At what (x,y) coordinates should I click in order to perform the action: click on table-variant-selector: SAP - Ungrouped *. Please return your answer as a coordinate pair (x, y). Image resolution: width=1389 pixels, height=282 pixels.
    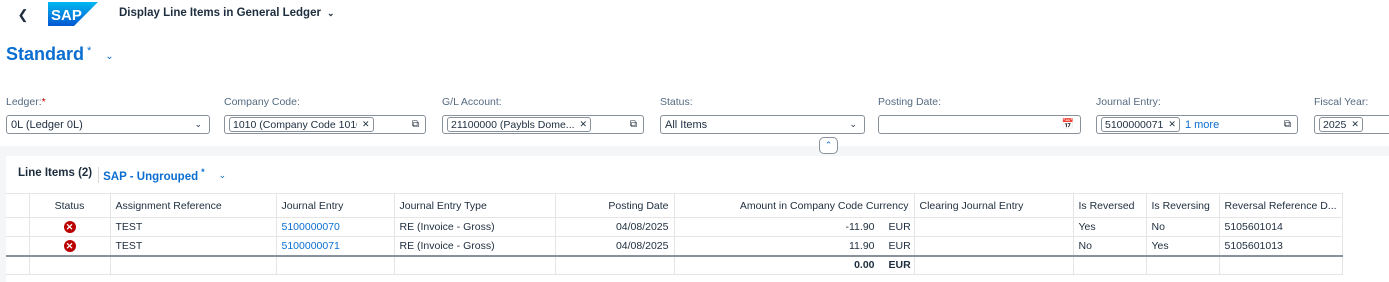
    Looking at the image, I should click on (151, 175).